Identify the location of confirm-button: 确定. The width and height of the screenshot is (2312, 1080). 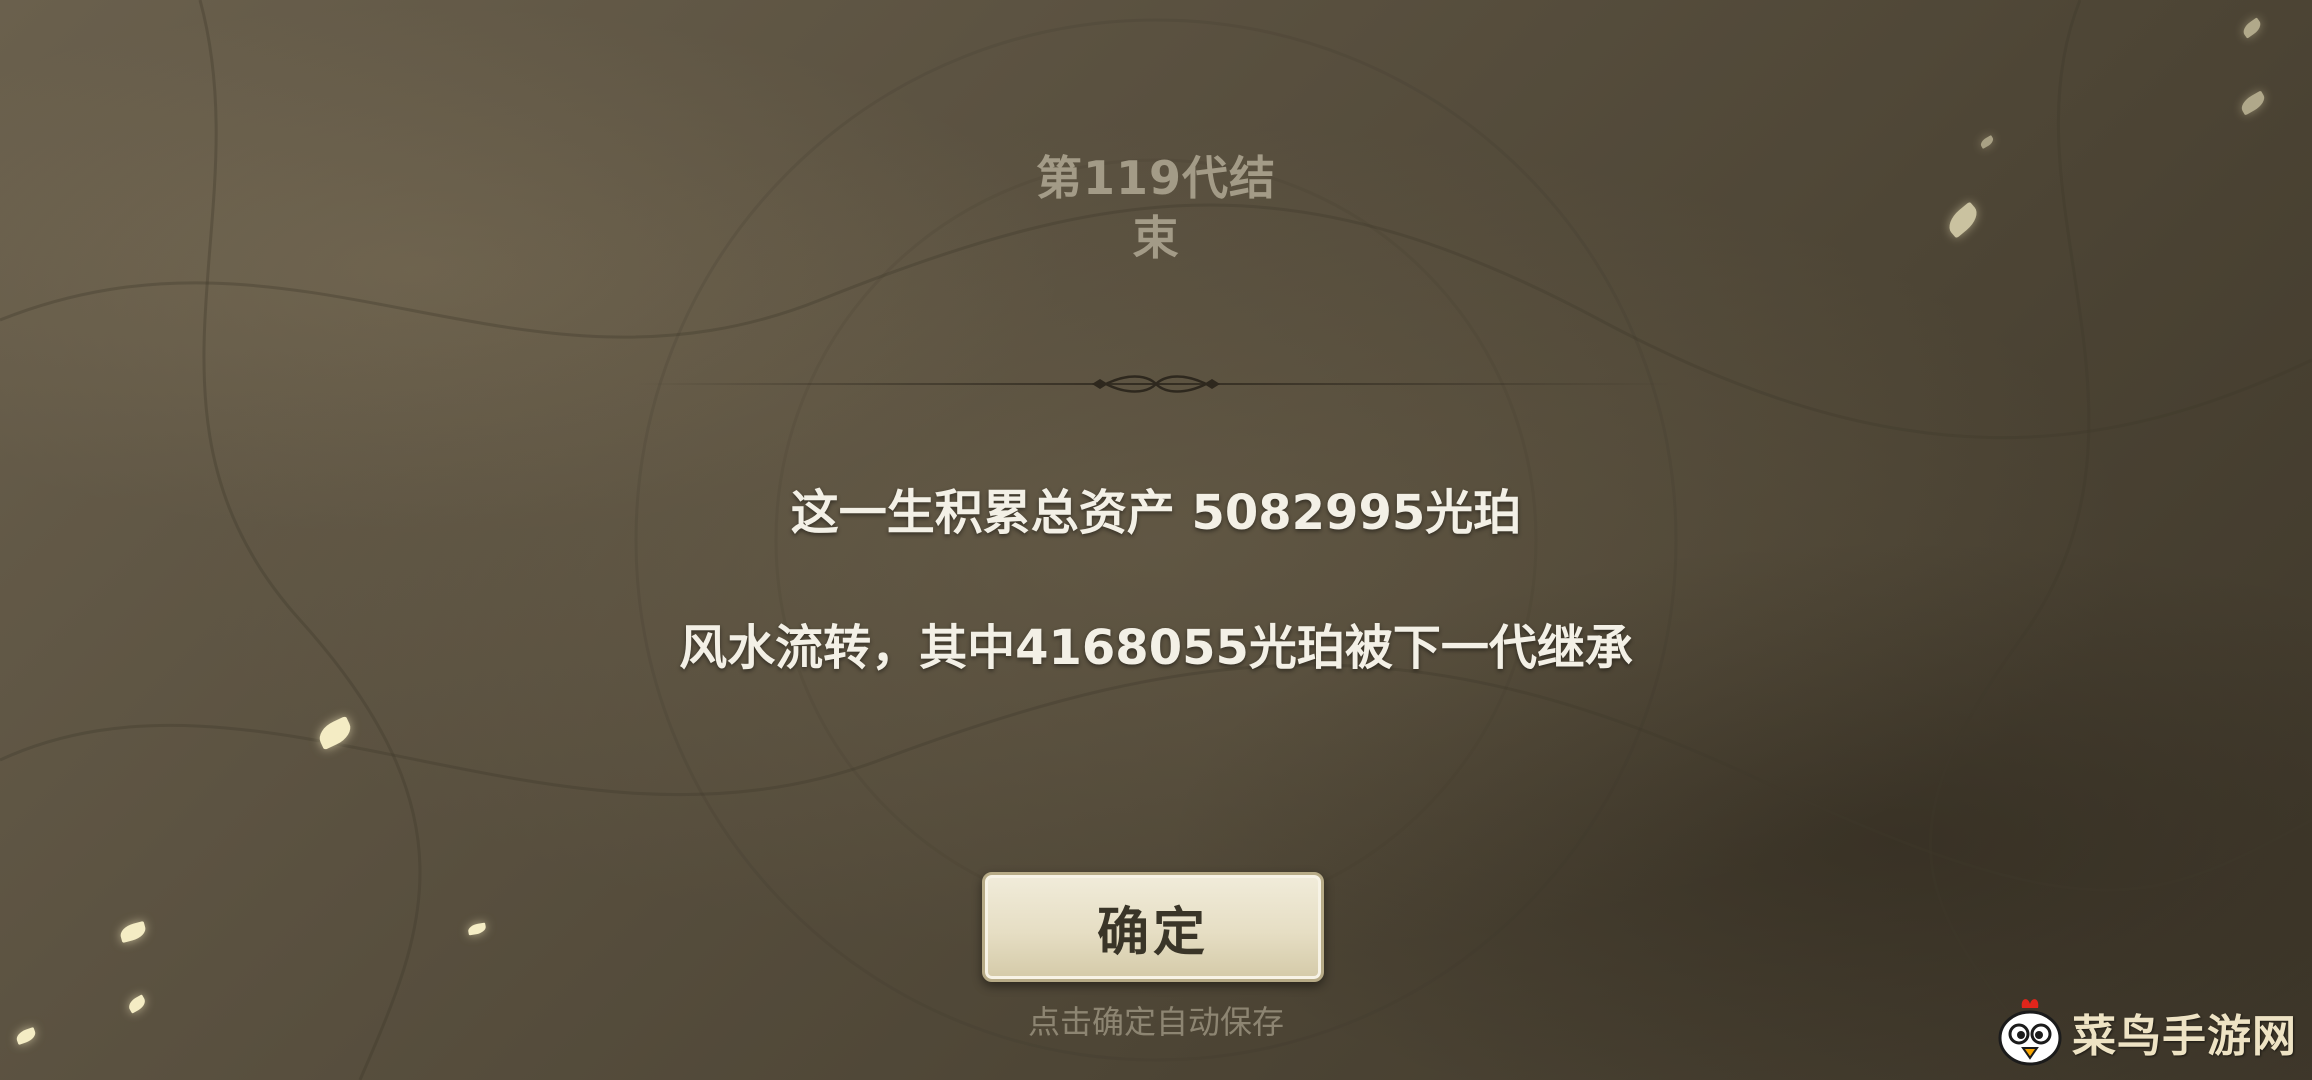
(1153, 927).